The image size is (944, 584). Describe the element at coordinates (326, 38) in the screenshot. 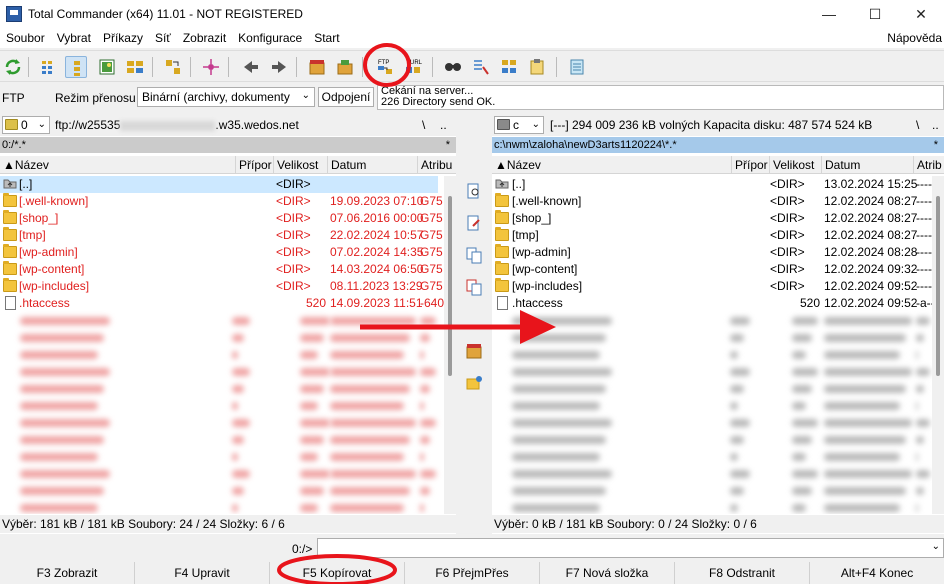

I see `menu-start: Start` at that location.